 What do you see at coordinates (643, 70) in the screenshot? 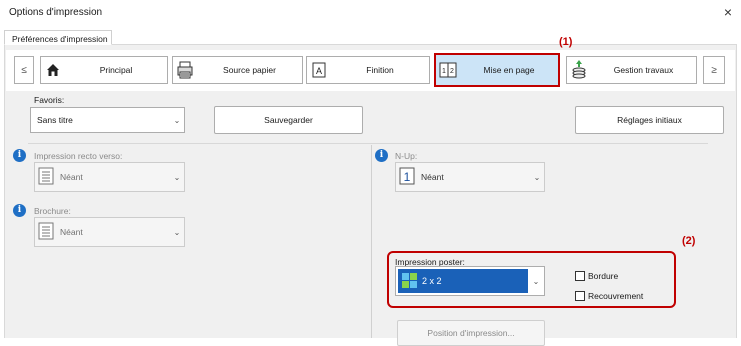
I see `nav-label-gestion-travaux: Gestion travaux` at bounding box center [643, 70].